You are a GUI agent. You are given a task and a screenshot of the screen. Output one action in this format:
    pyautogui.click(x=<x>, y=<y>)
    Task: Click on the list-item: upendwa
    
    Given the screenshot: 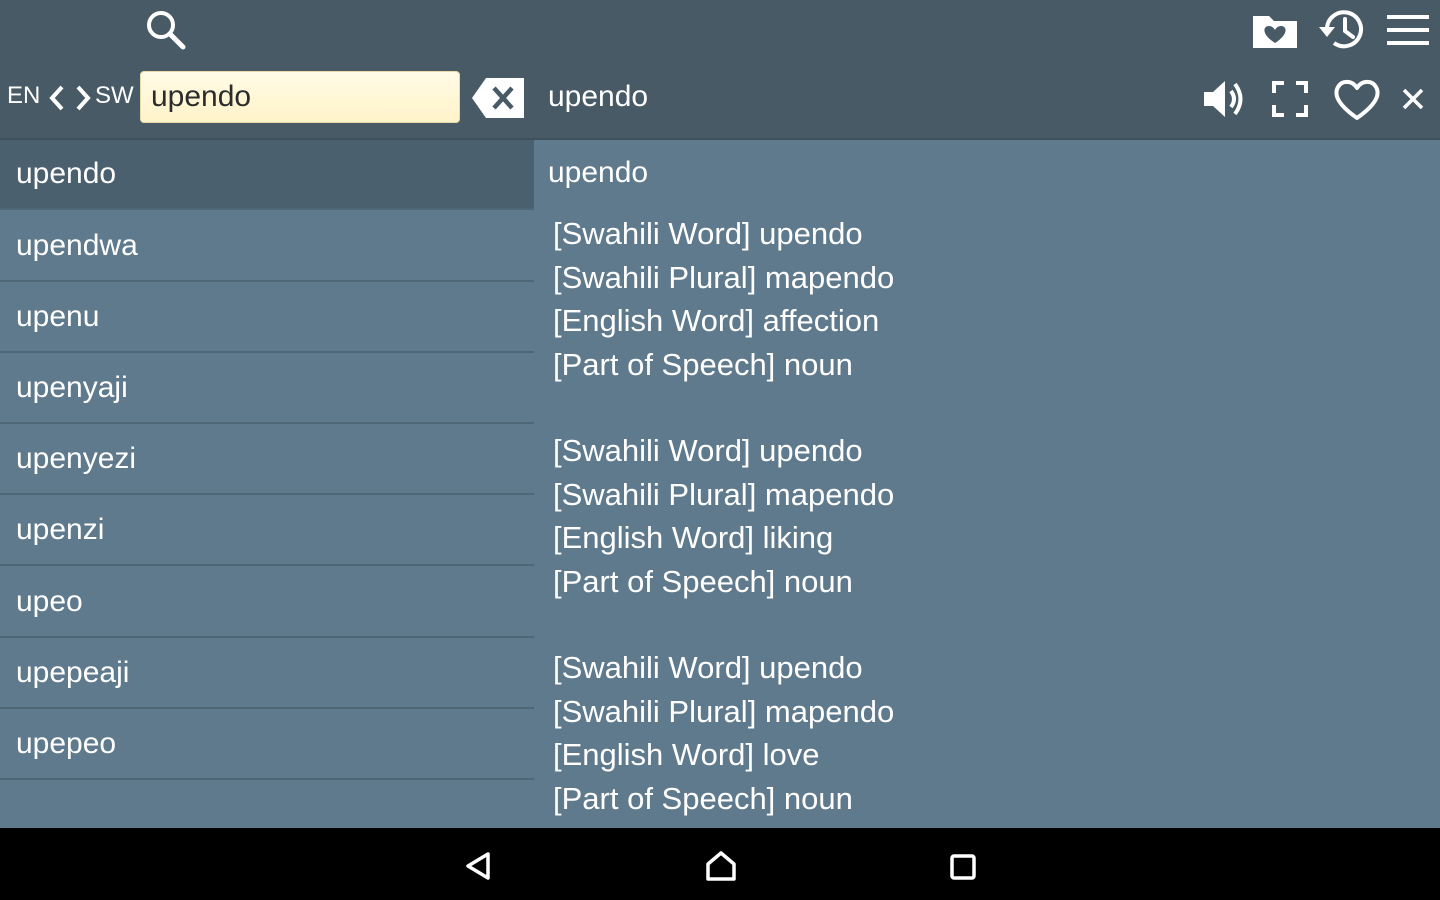 What is the action you would take?
    pyautogui.click(x=267, y=247)
    